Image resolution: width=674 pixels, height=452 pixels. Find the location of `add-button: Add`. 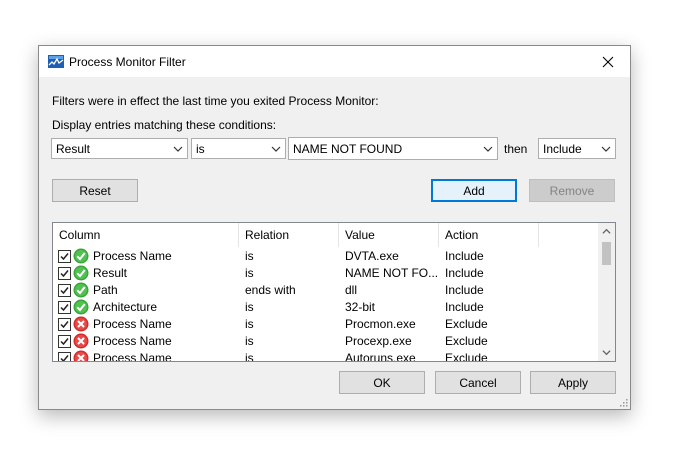

add-button: Add is located at coordinates (474, 190).